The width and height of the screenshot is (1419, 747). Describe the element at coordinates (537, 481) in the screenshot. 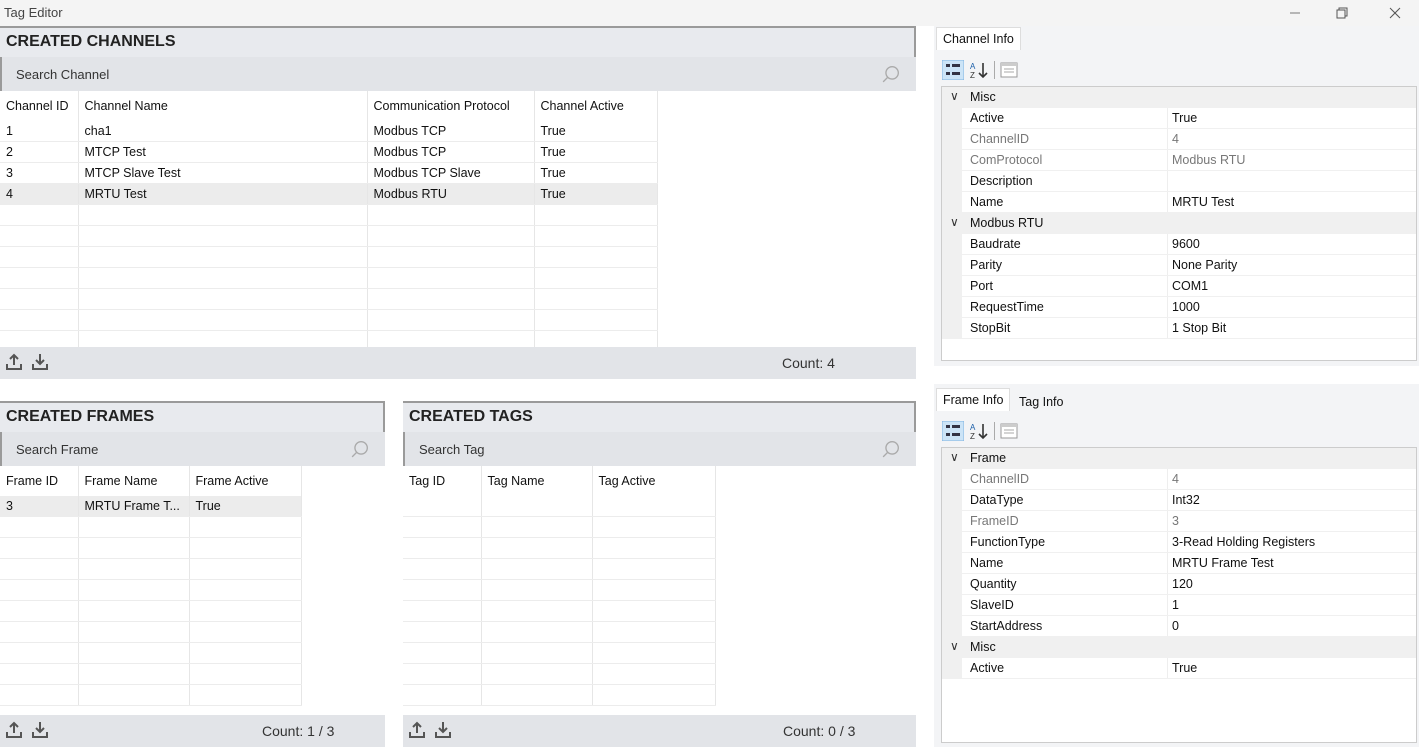

I see `column-header: Tag Name` at that location.